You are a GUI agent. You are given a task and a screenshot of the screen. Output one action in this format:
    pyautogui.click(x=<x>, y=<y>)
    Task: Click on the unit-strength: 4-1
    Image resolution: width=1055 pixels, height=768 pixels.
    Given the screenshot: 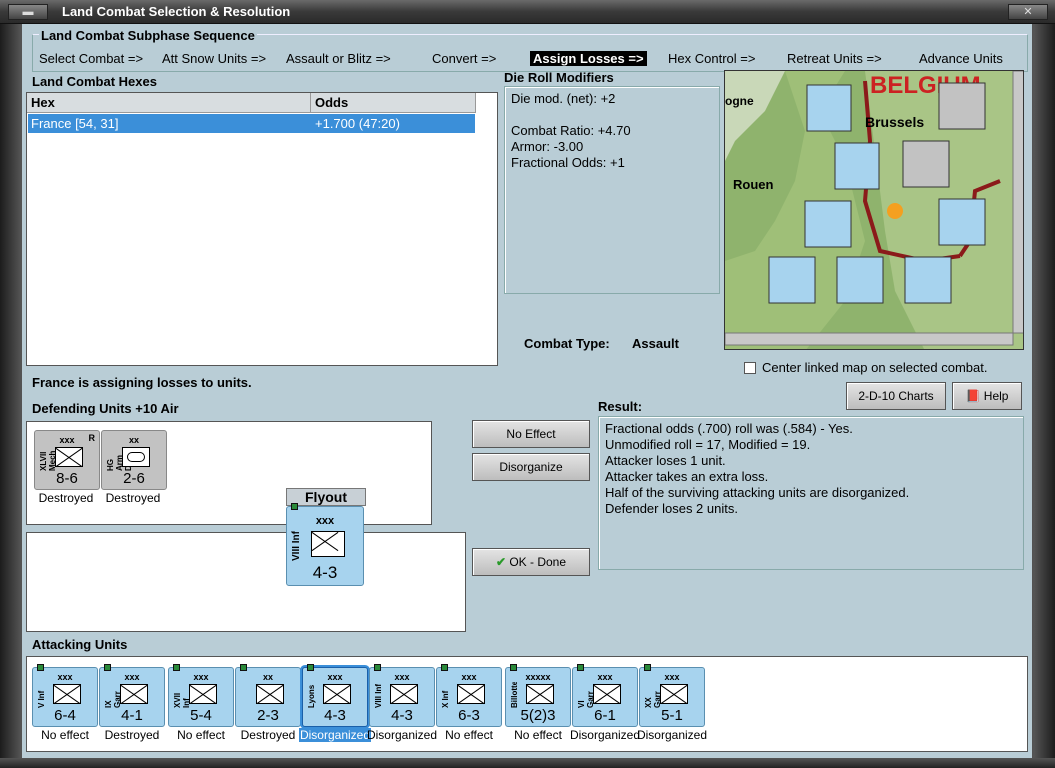 What is the action you would take?
    pyautogui.click(x=132, y=715)
    